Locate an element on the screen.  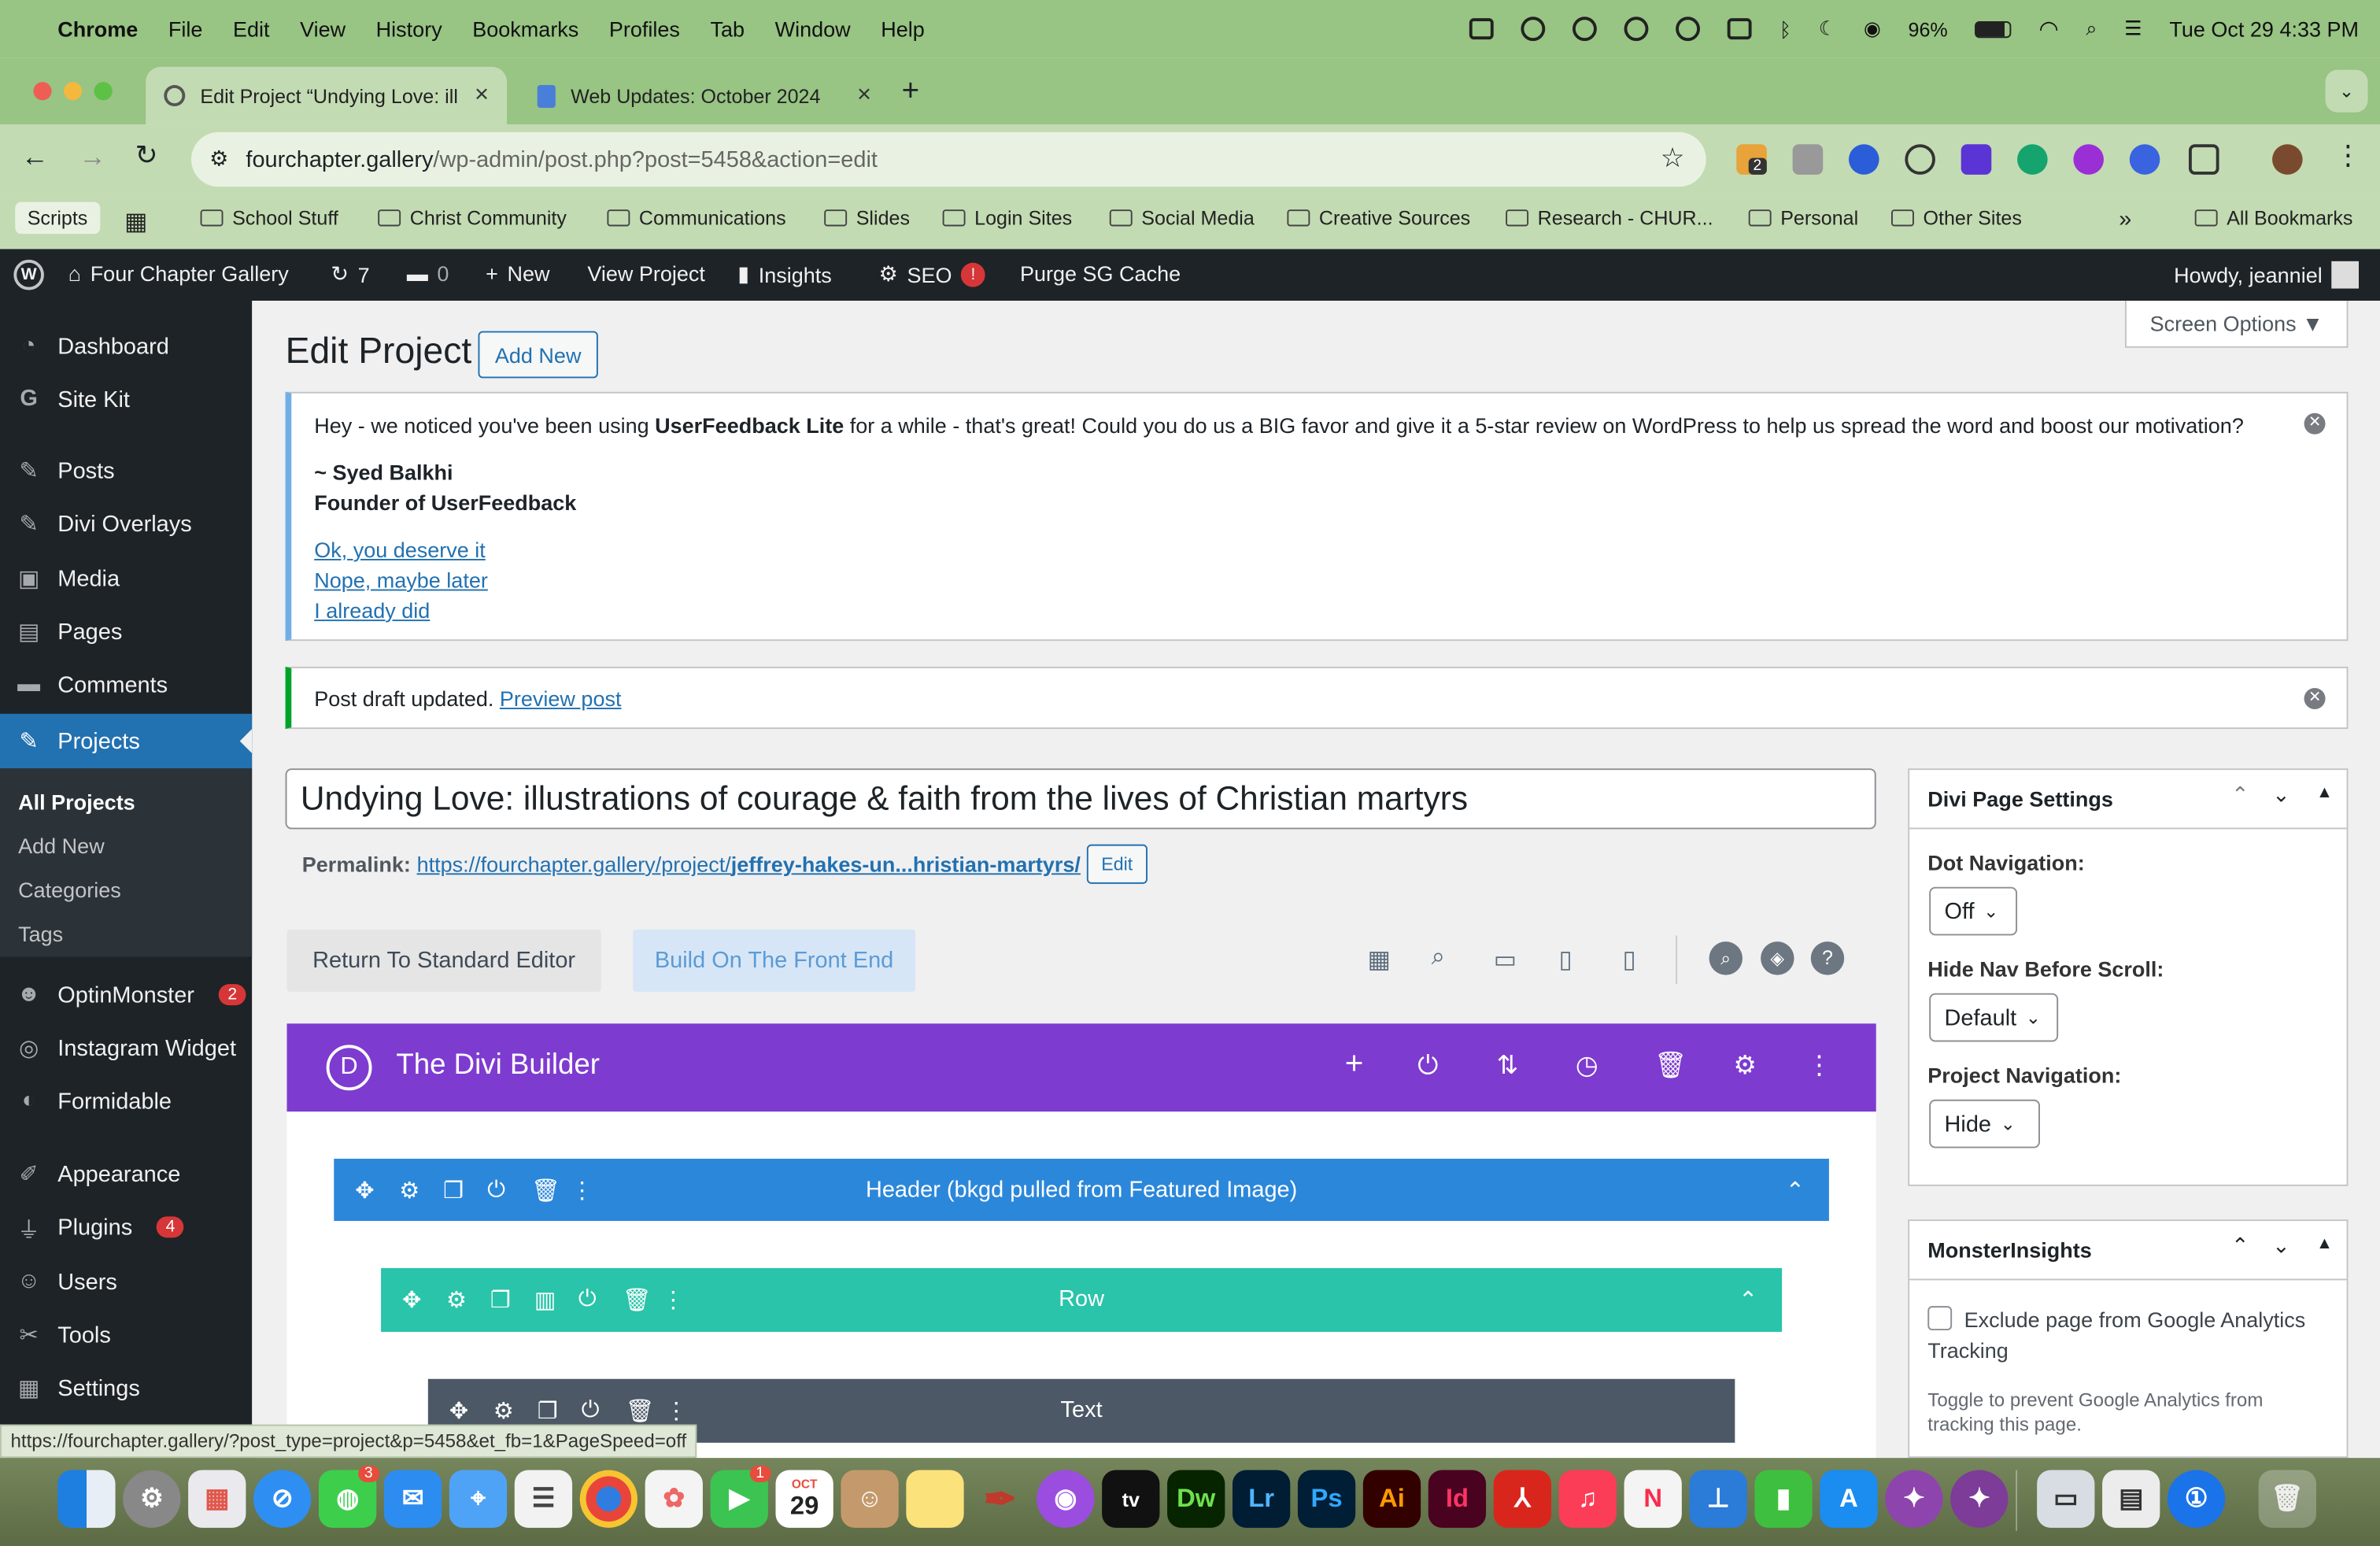
v-extension-icon is located at coordinates (1976, 159).